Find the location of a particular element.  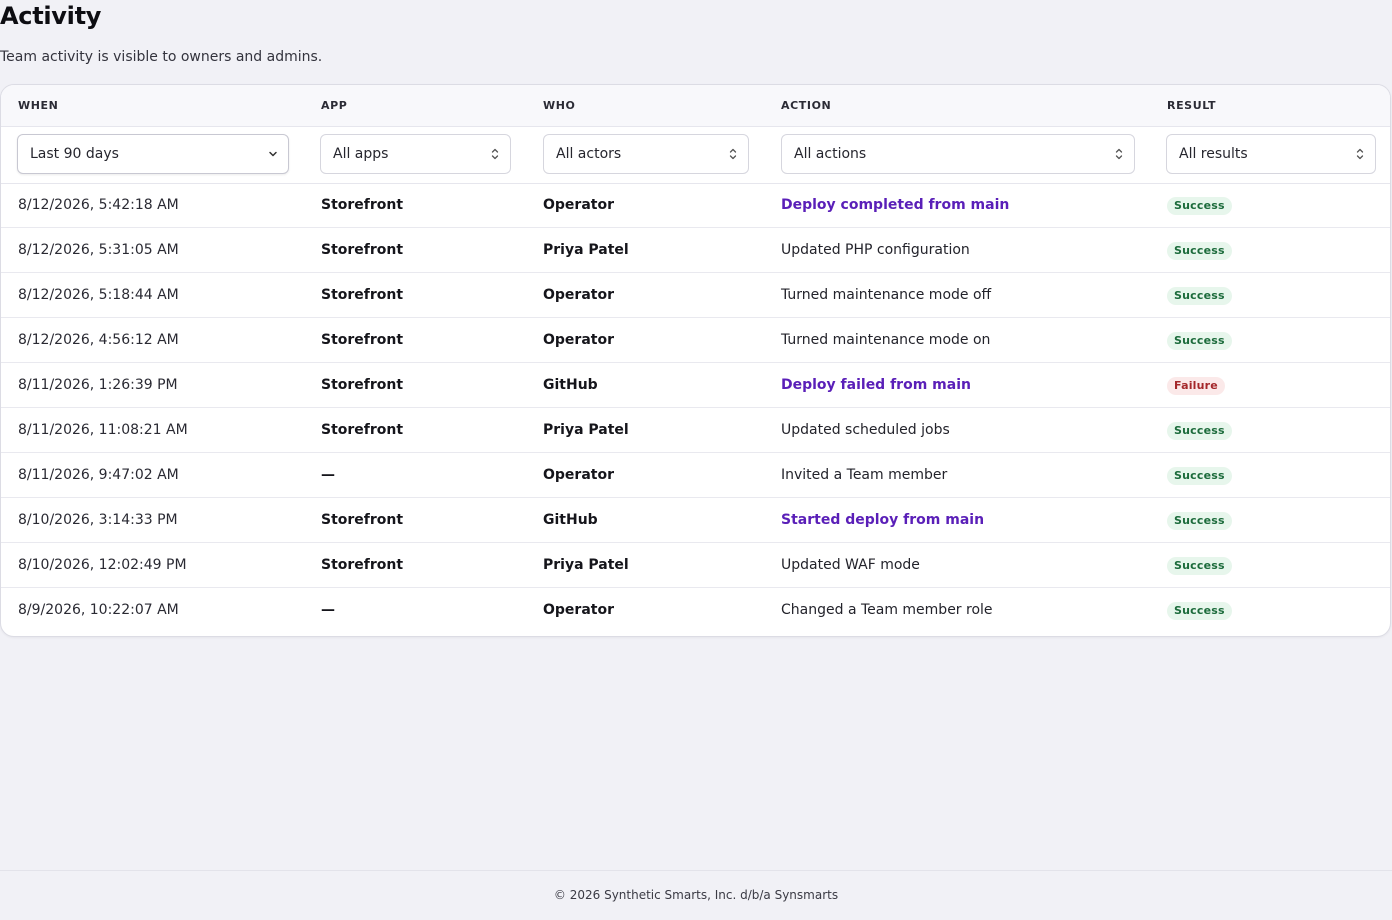

row-action: Updated PHP configuration is located at coordinates (875, 250).